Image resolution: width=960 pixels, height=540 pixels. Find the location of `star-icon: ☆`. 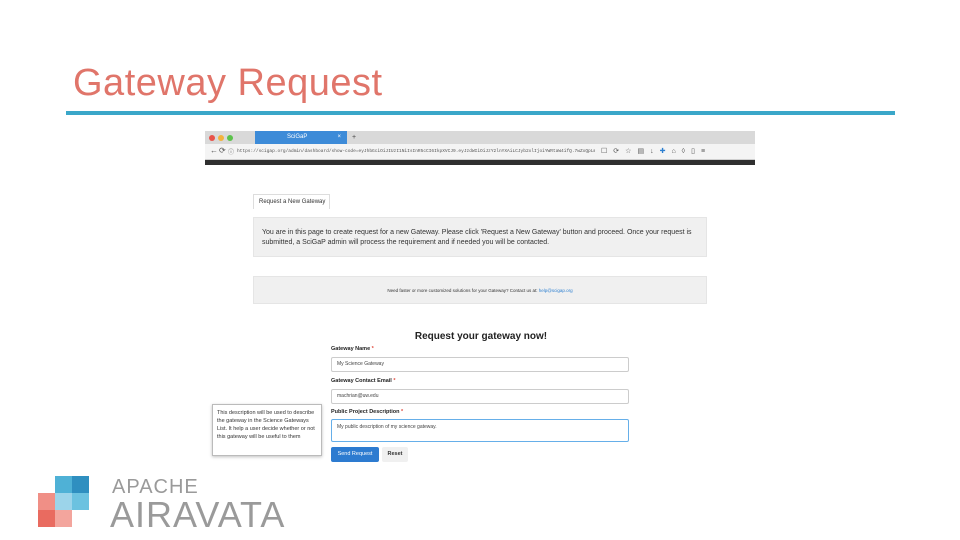

star-icon: ☆ is located at coordinates (631, 151).